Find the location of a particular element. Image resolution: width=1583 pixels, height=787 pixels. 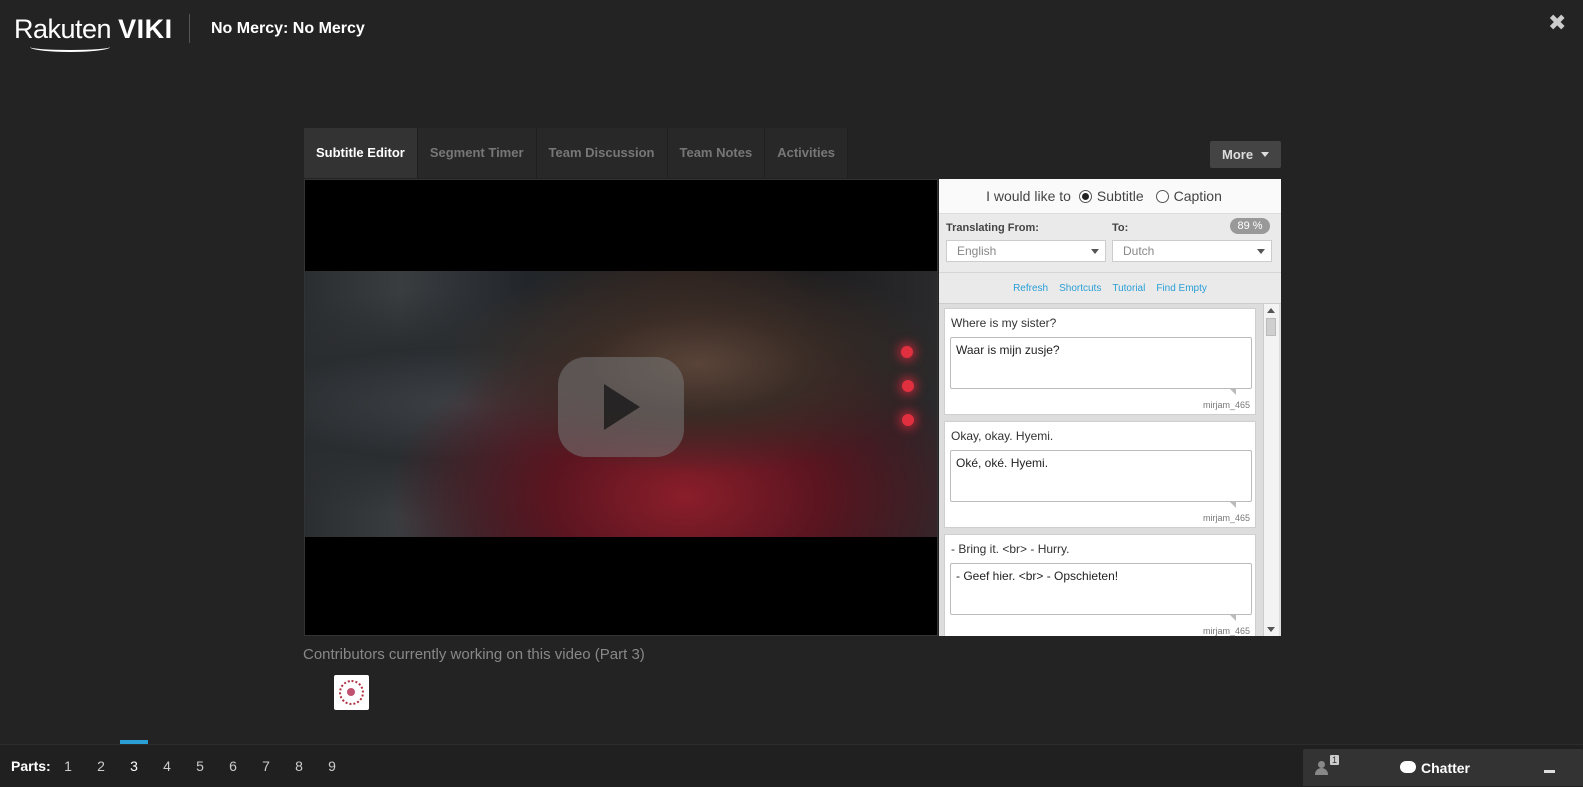

close-icon: ✖ is located at coordinates (1557, 23).